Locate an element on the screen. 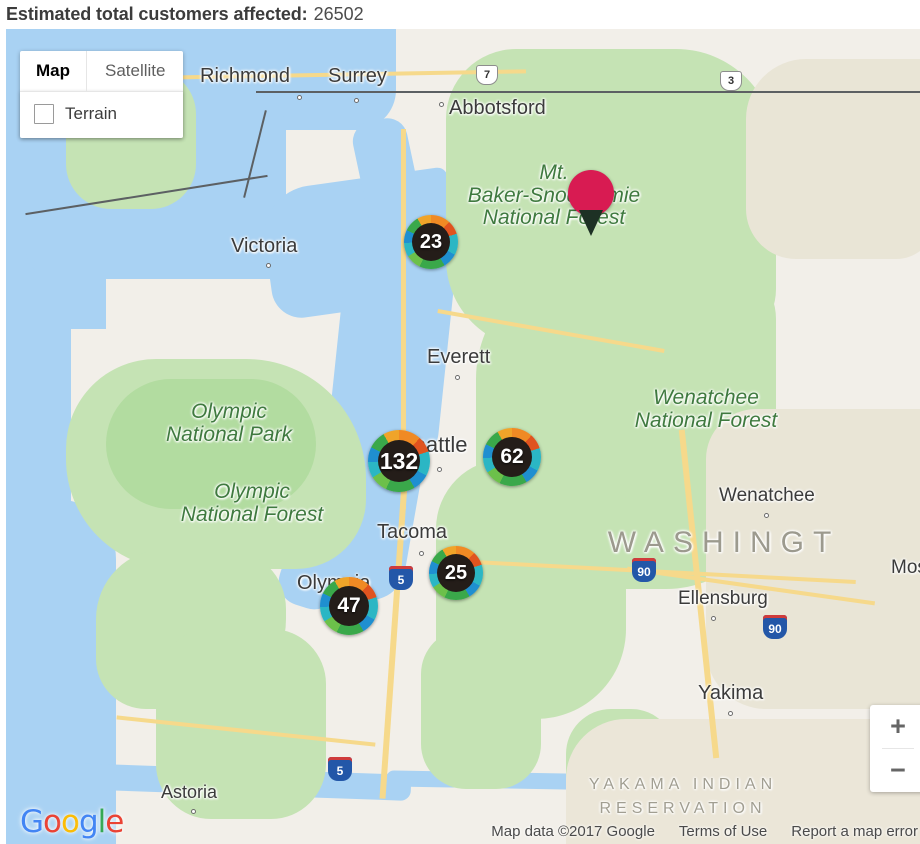 Image resolution: width=920 pixels, height=844 pixels. outage-cluster-marker: 62 is located at coordinates (512, 457).